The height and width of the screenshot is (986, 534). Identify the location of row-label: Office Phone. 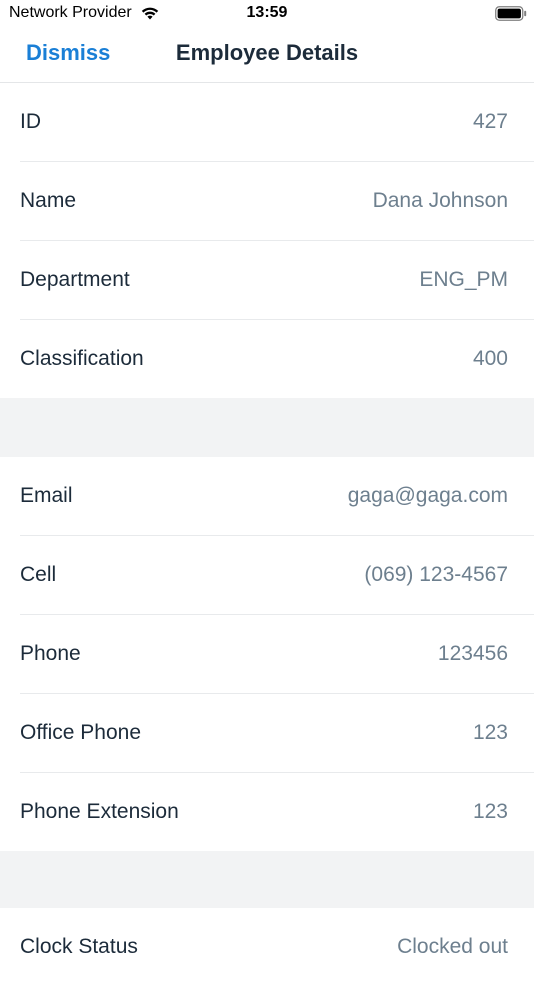
(81, 732).